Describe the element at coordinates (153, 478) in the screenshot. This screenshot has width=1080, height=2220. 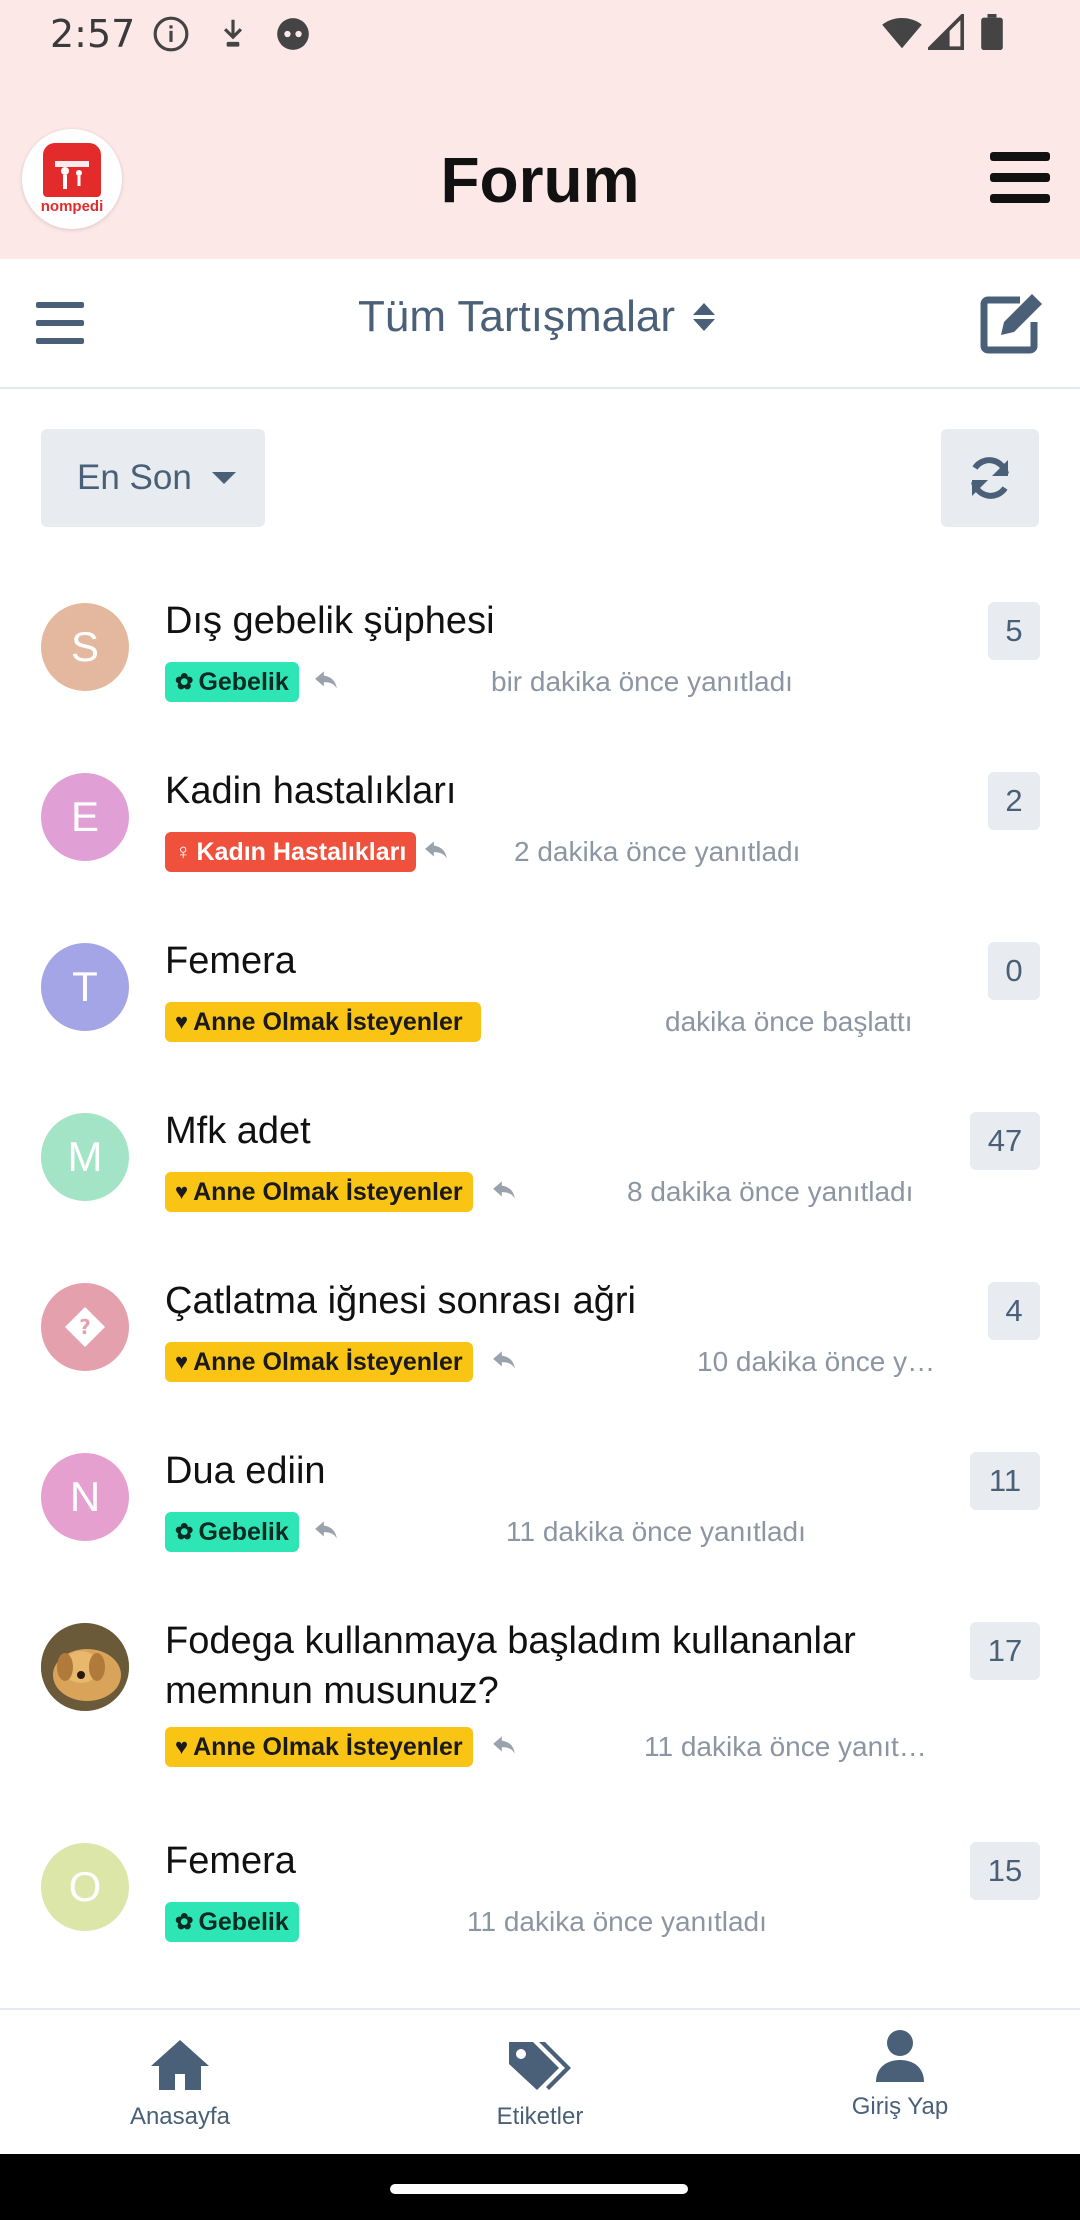
I see `sort-dropdown-button: En Son` at that location.